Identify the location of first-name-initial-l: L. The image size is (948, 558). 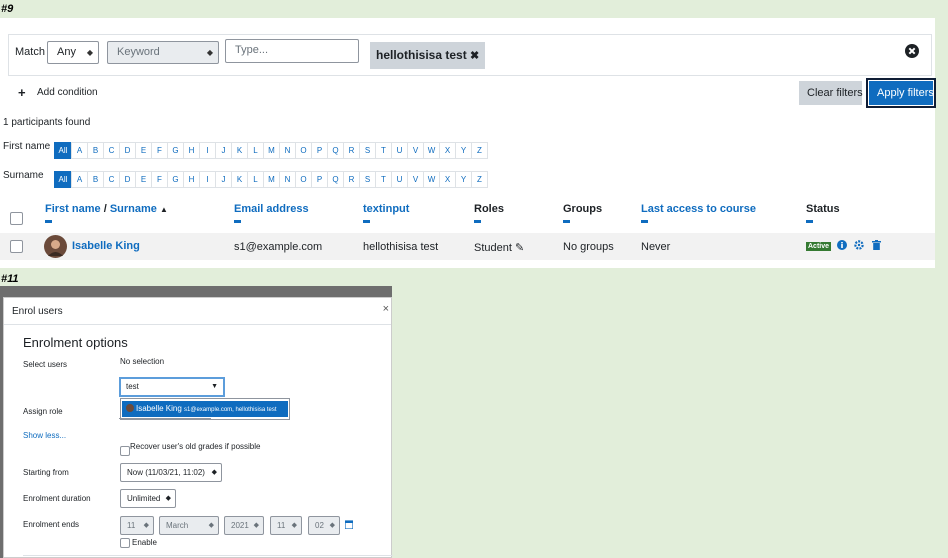
(255, 150).